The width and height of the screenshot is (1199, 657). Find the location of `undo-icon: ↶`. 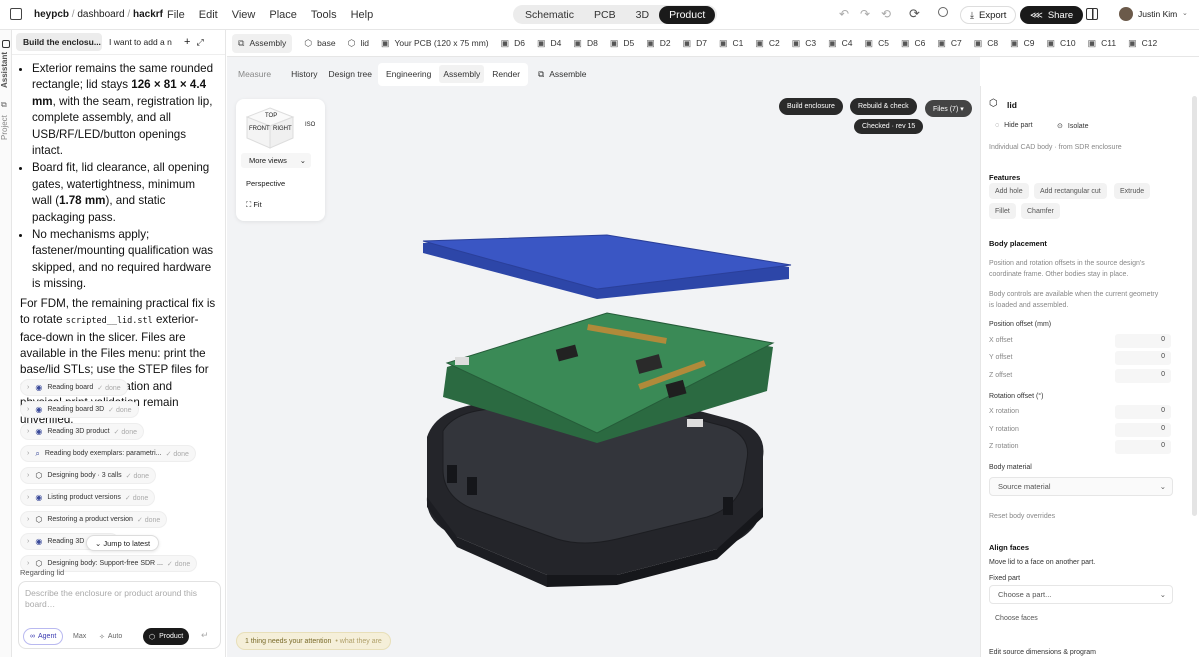

undo-icon: ↶ is located at coordinates (844, 14).